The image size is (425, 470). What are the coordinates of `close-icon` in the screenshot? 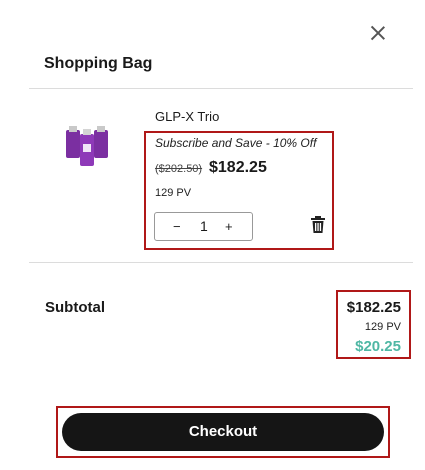 It's located at (378, 33).